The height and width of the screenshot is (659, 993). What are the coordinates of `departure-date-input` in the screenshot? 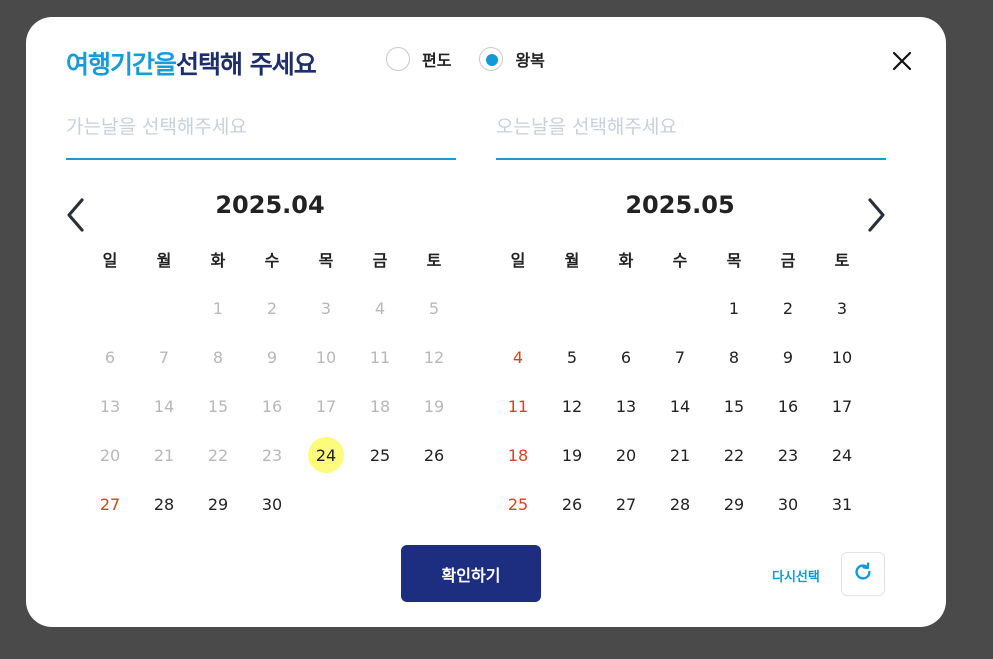 It's located at (261, 127).